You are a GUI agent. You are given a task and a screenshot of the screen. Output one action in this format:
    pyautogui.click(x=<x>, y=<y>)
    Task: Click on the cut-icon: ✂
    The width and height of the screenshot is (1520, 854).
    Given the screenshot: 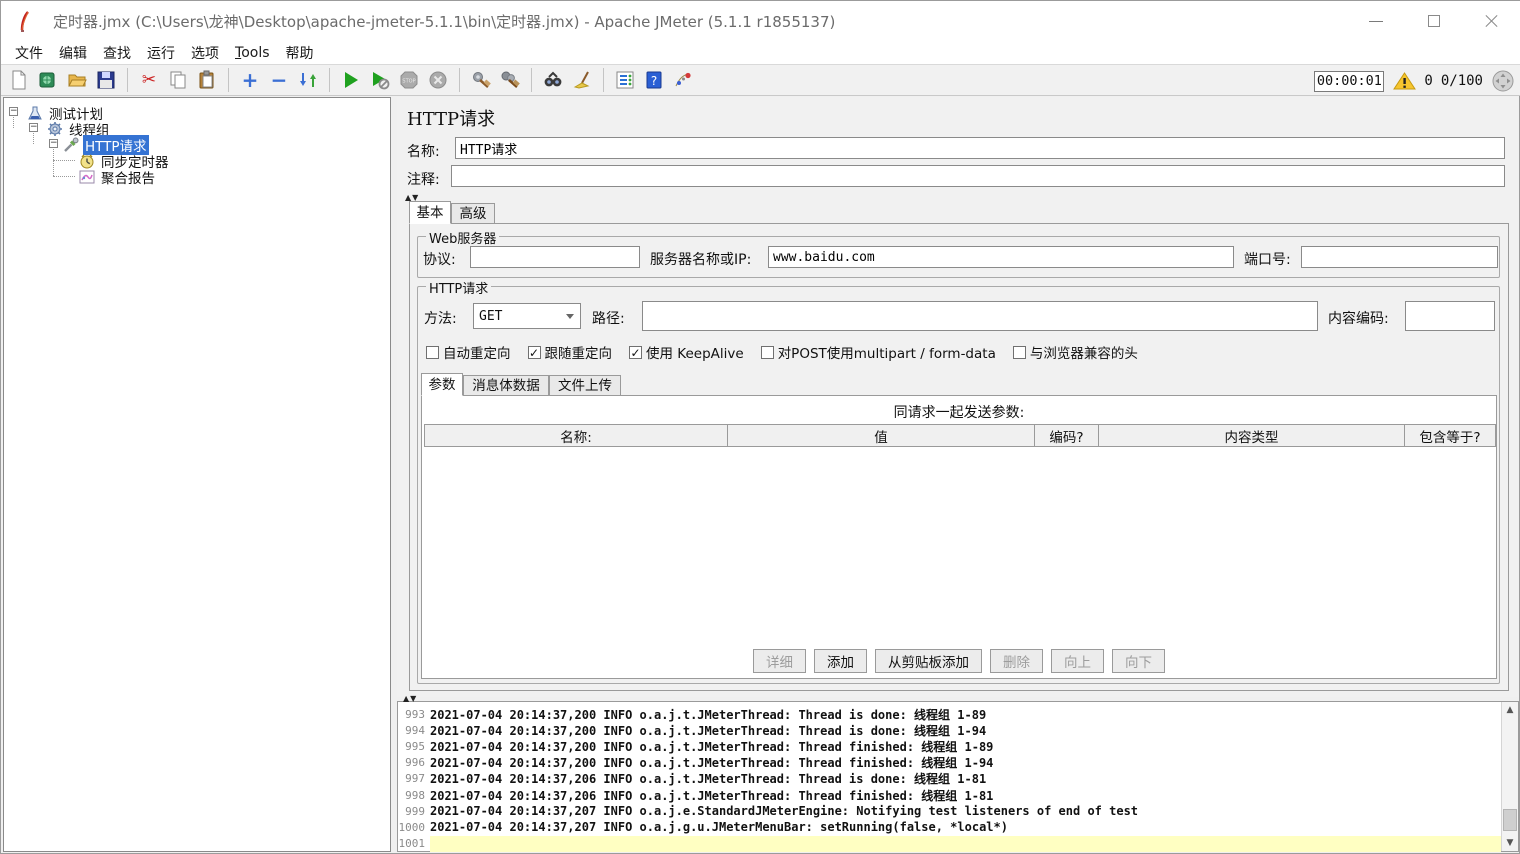 What is the action you would take?
    pyautogui.click(x=149, y=80)
    